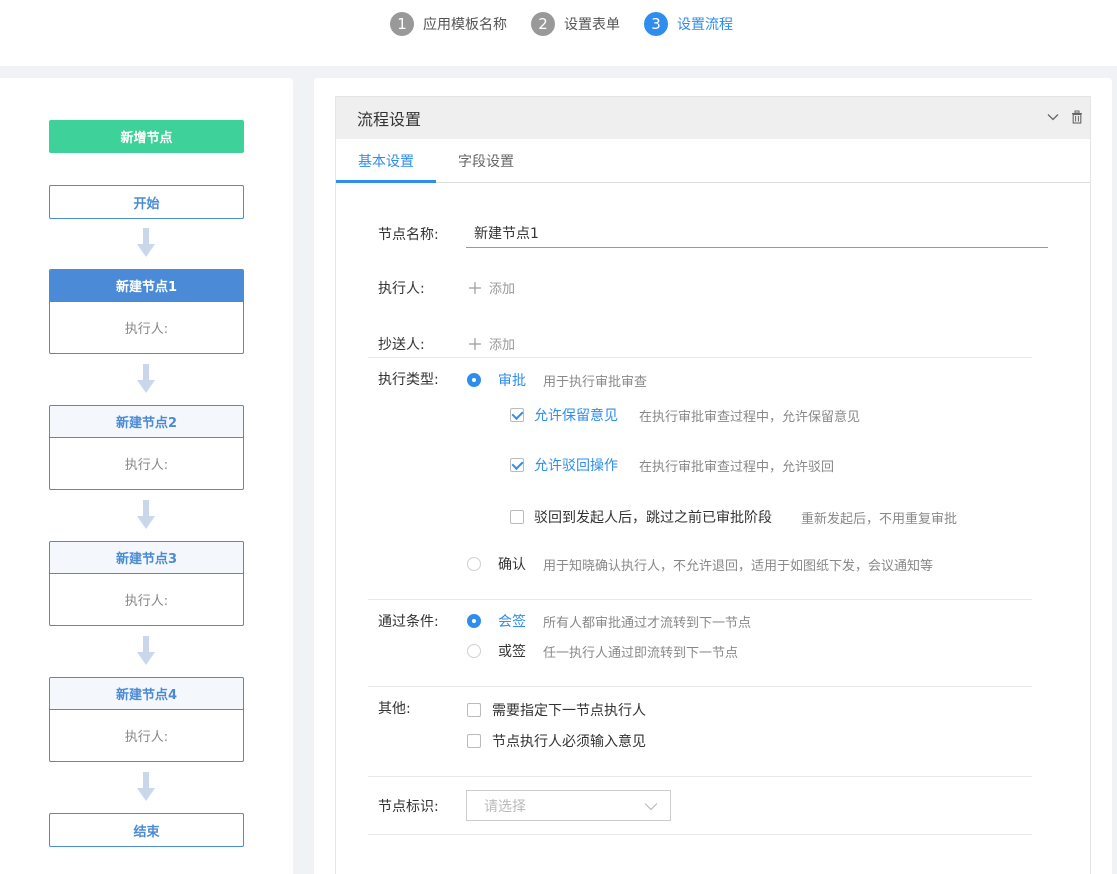 This screenshot has width=1117, height=874. What do you see at coordinates (576, 465) in the screenshot?
I see `allow-reject-label: 允许驳回操作` at bounding box center [576, 465].